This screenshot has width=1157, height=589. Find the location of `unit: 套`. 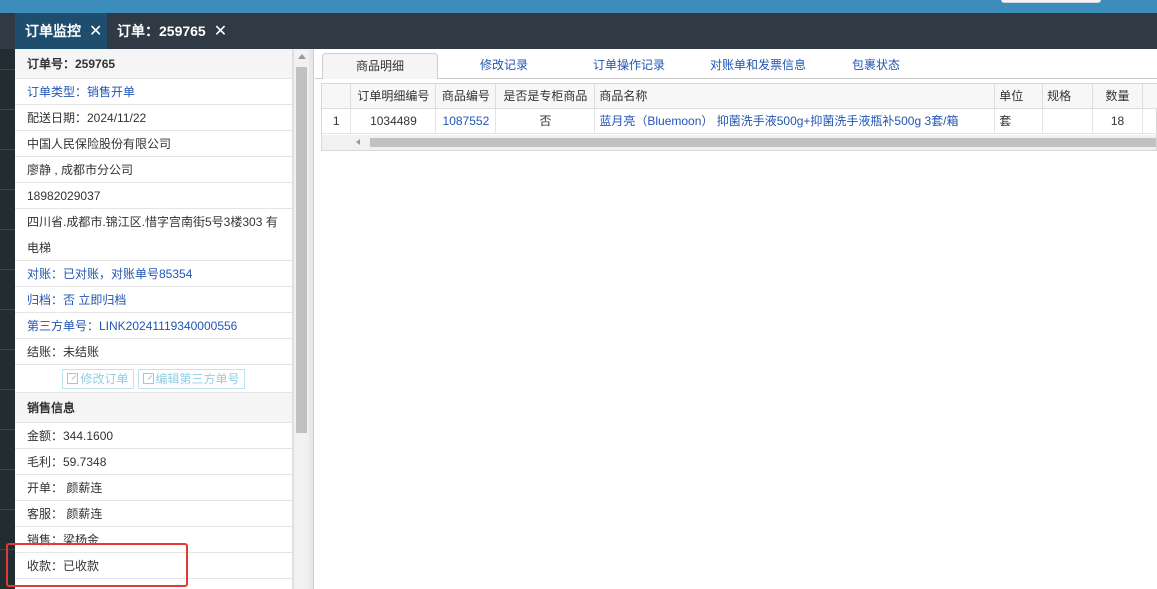

unit: 套 is located at coordinates (1019, 121).